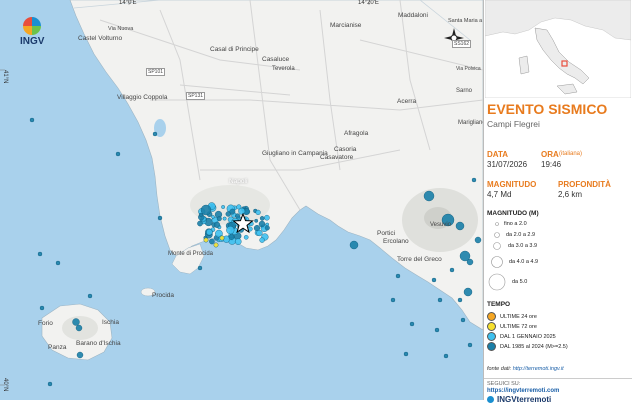 The height and width of the screenshot is (404, 632). I want to click on lat-label-1: 41°N, so click(5, 77).